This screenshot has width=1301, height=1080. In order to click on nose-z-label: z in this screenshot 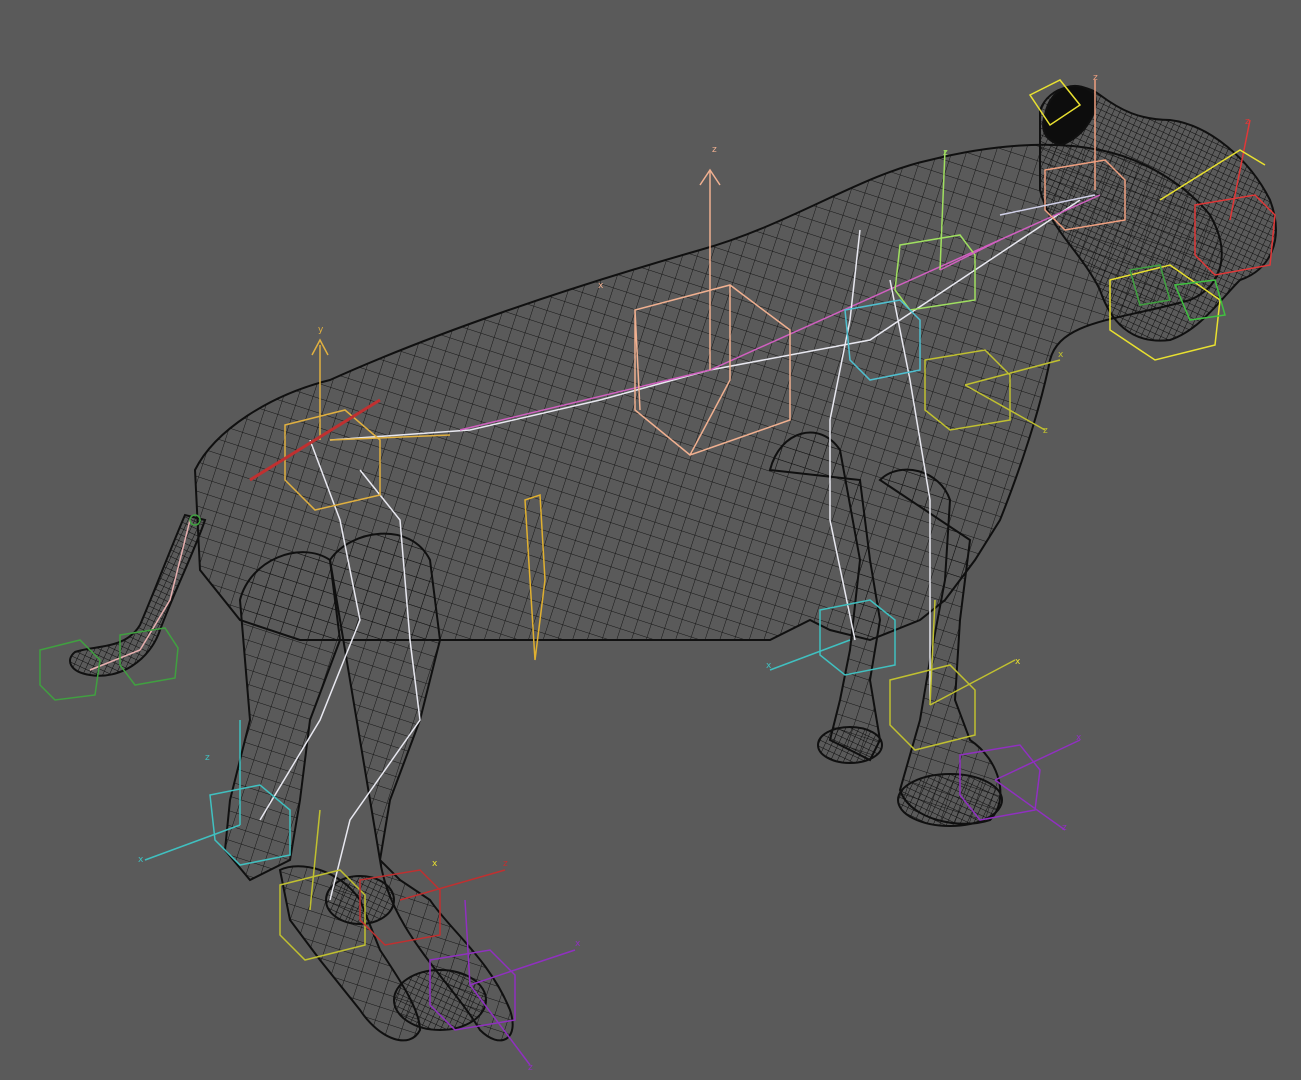, I will do `click(1247, 122)`.